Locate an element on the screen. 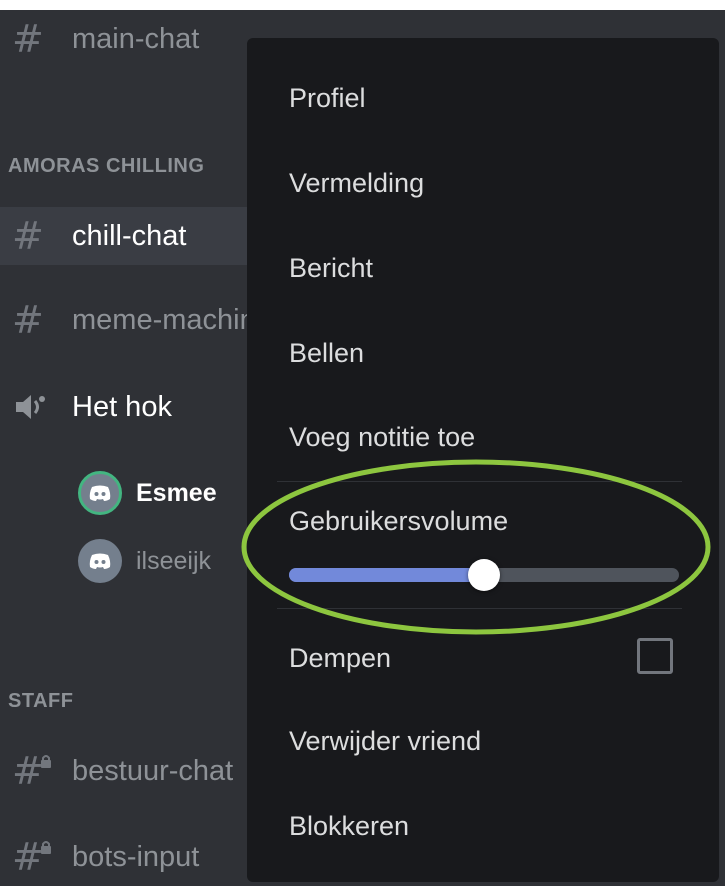  user-name: ilseeijk is located at coordinates (174, 560).